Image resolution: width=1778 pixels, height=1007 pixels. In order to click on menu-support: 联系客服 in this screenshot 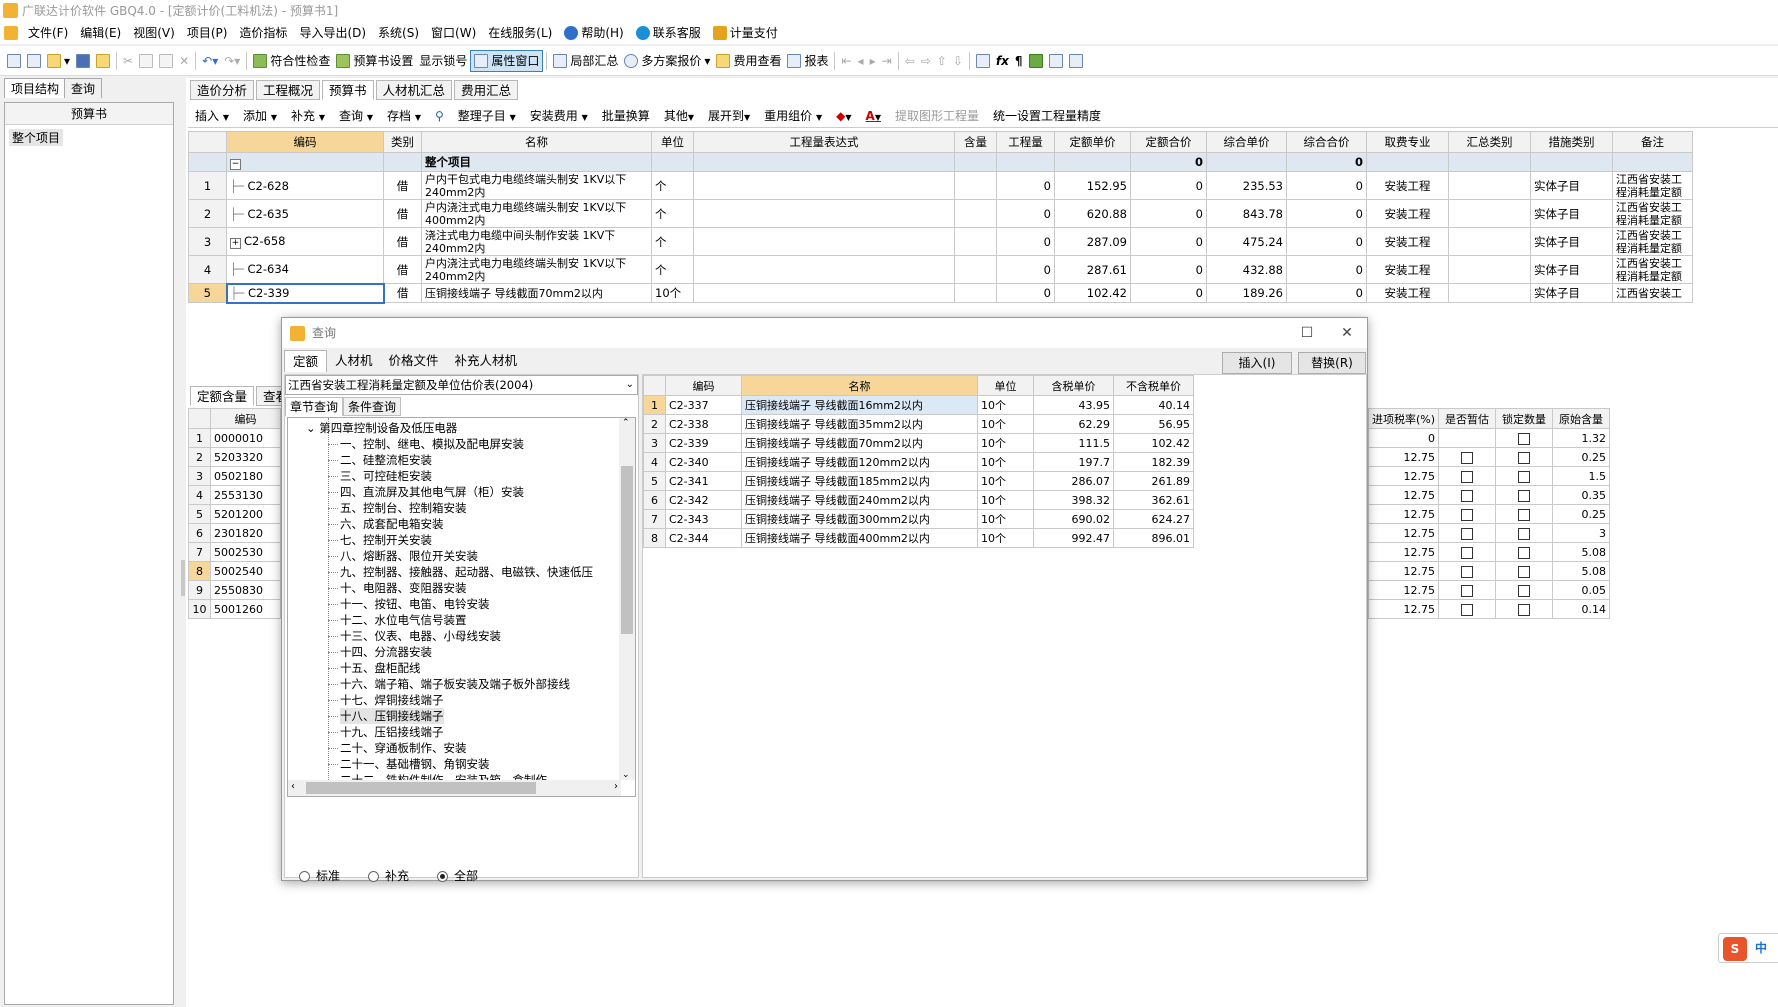, I will do `click(668, 33)`.